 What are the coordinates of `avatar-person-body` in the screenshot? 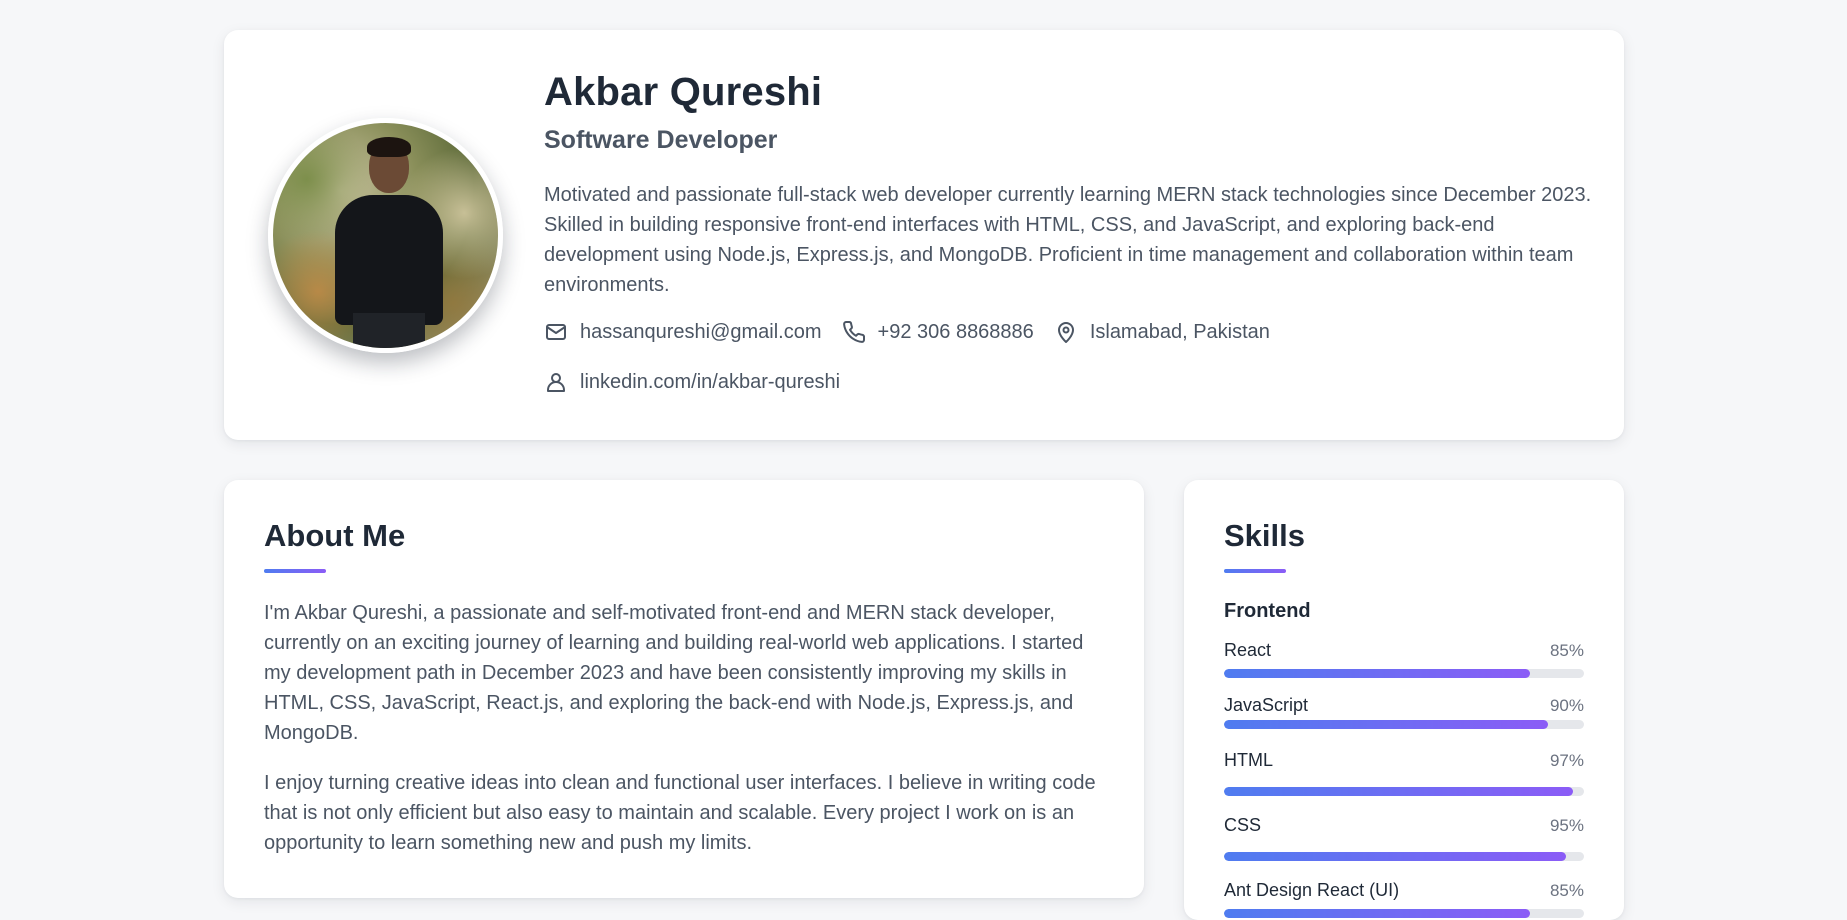 It's located at (389, 260).